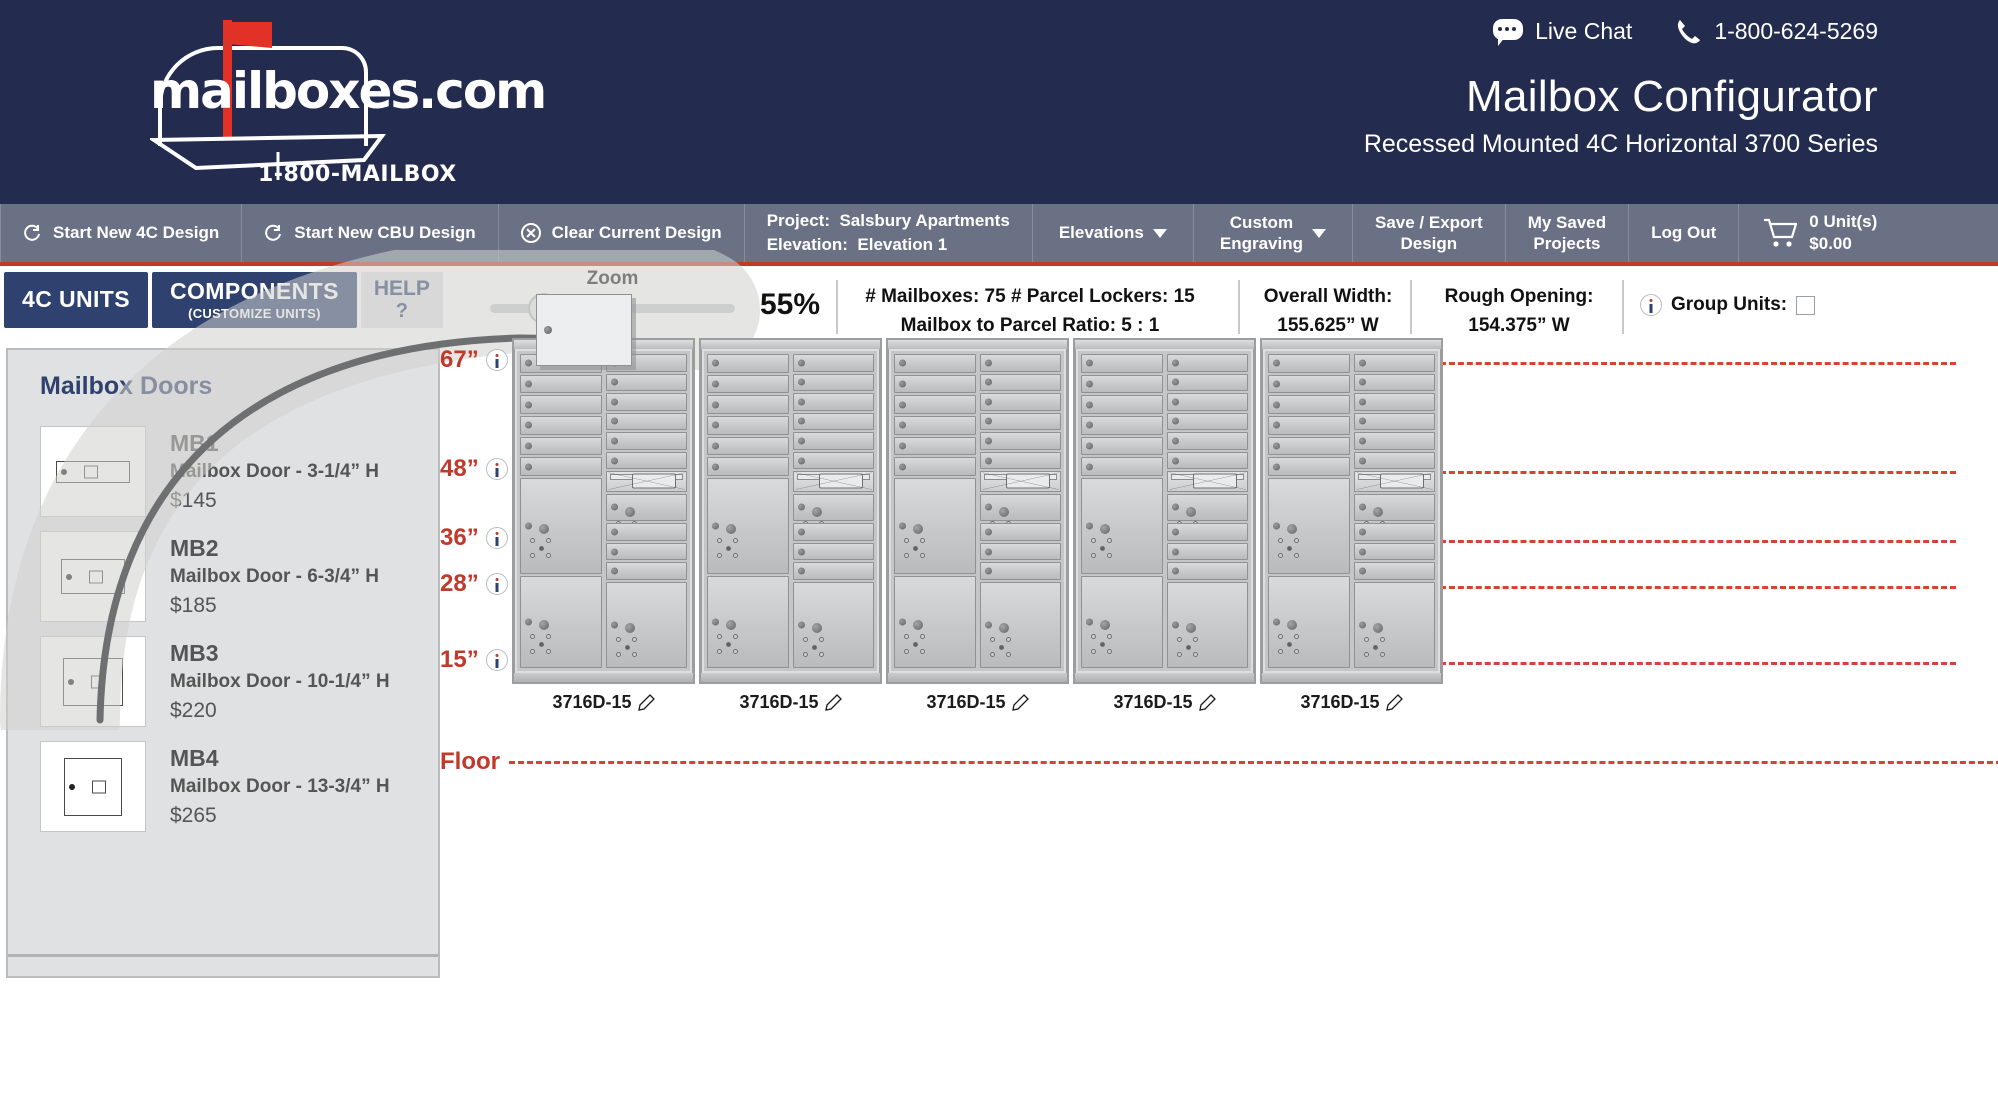 The image size is (1998, 1097). What do you see at coordinates (348, 101) in the screenshot?
I see `site-logo: mailboxes.com 1-800-MAILBOX` at bounding box center [348, 101].